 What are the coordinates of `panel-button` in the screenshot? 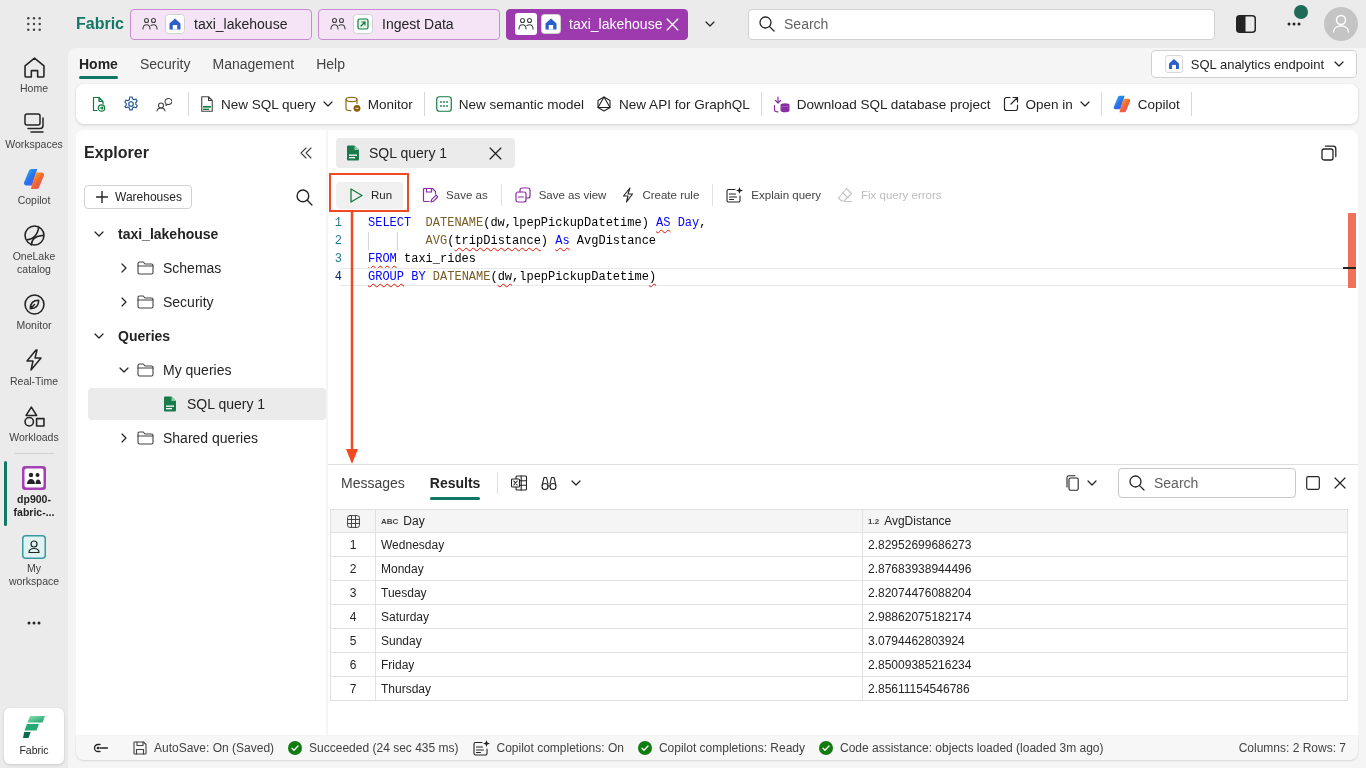 It's located at (1246, 24).